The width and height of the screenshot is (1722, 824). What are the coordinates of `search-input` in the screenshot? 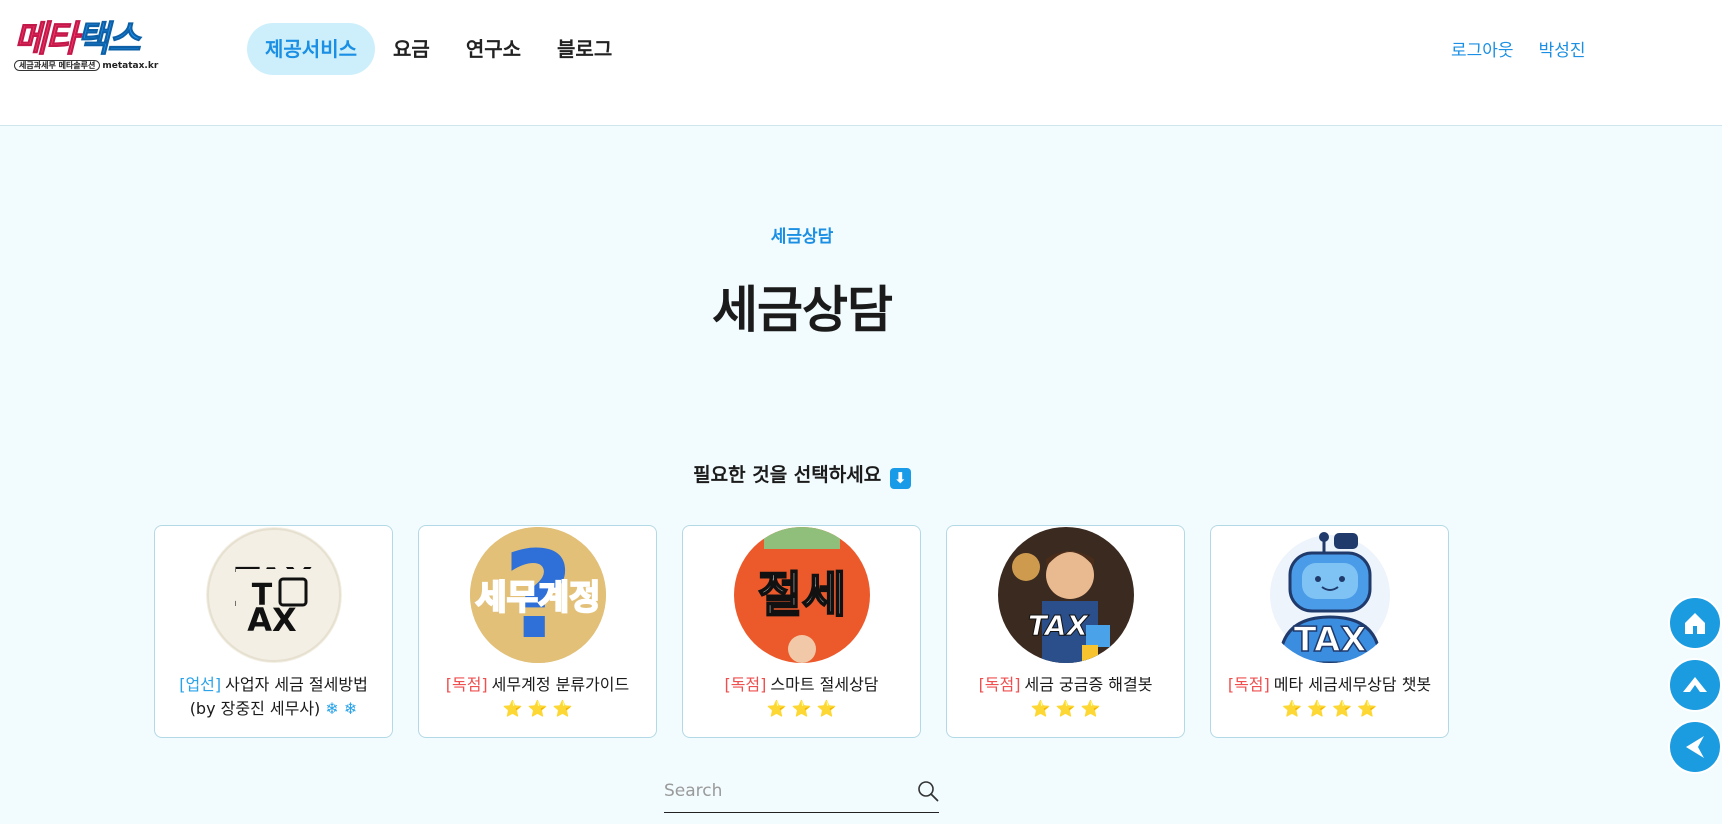 It's located at (784, 791).